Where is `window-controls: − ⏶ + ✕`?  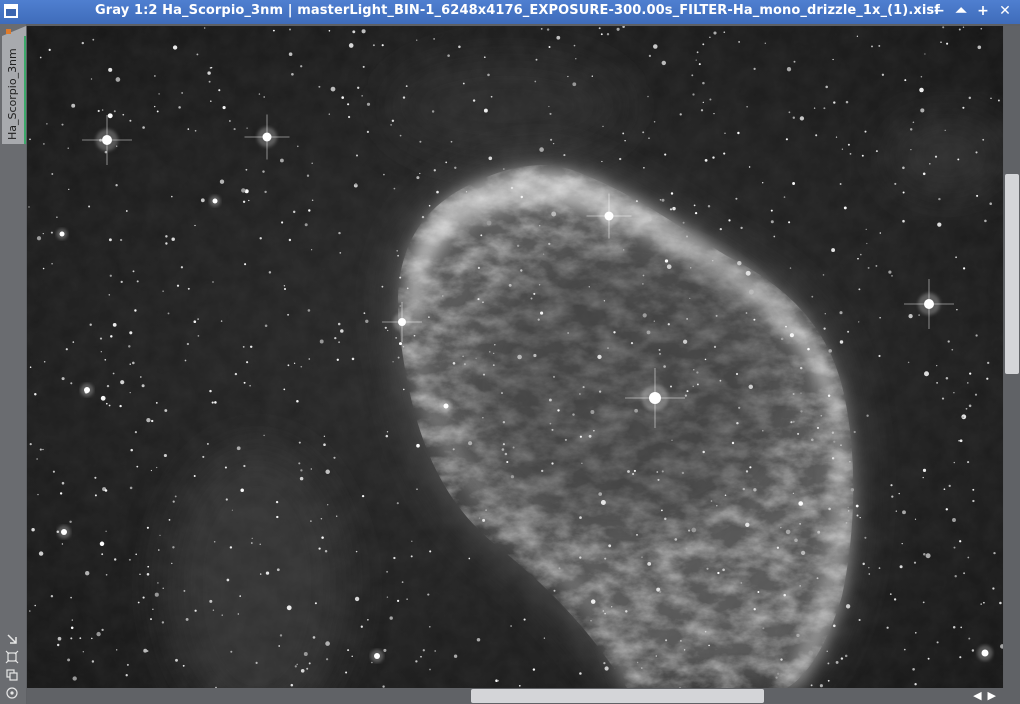
window-controls: − ⏶ + ✕ is located at coordinates (972, 11).